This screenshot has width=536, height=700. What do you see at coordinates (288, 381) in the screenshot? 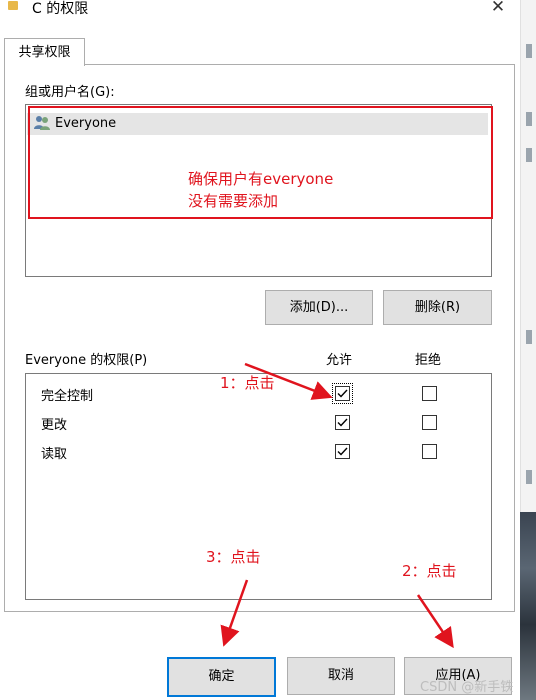
I see `arrow-step1` at bounding box center [288, 381].